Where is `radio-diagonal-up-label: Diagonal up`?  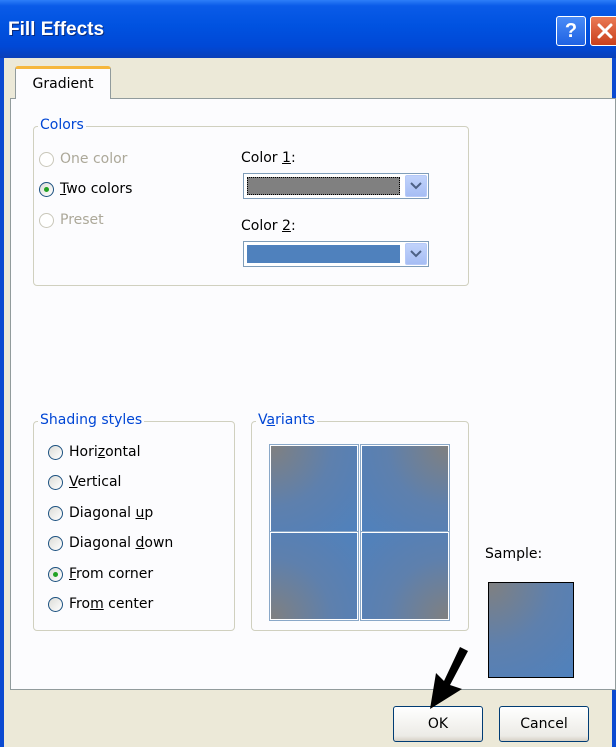 radio-diagonal-up-label: Diagonal up is located at coordinates (111, 513).